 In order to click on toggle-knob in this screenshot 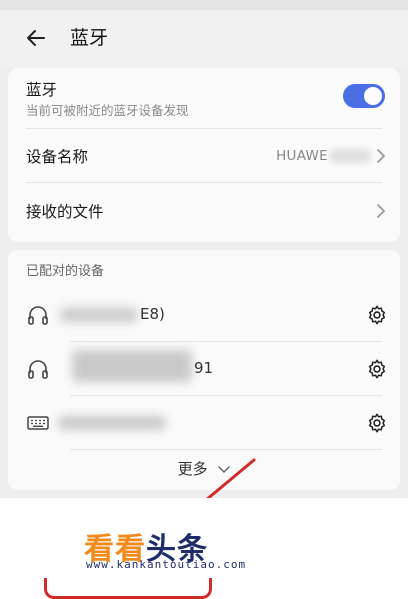, I will do `click(373, 96)`.